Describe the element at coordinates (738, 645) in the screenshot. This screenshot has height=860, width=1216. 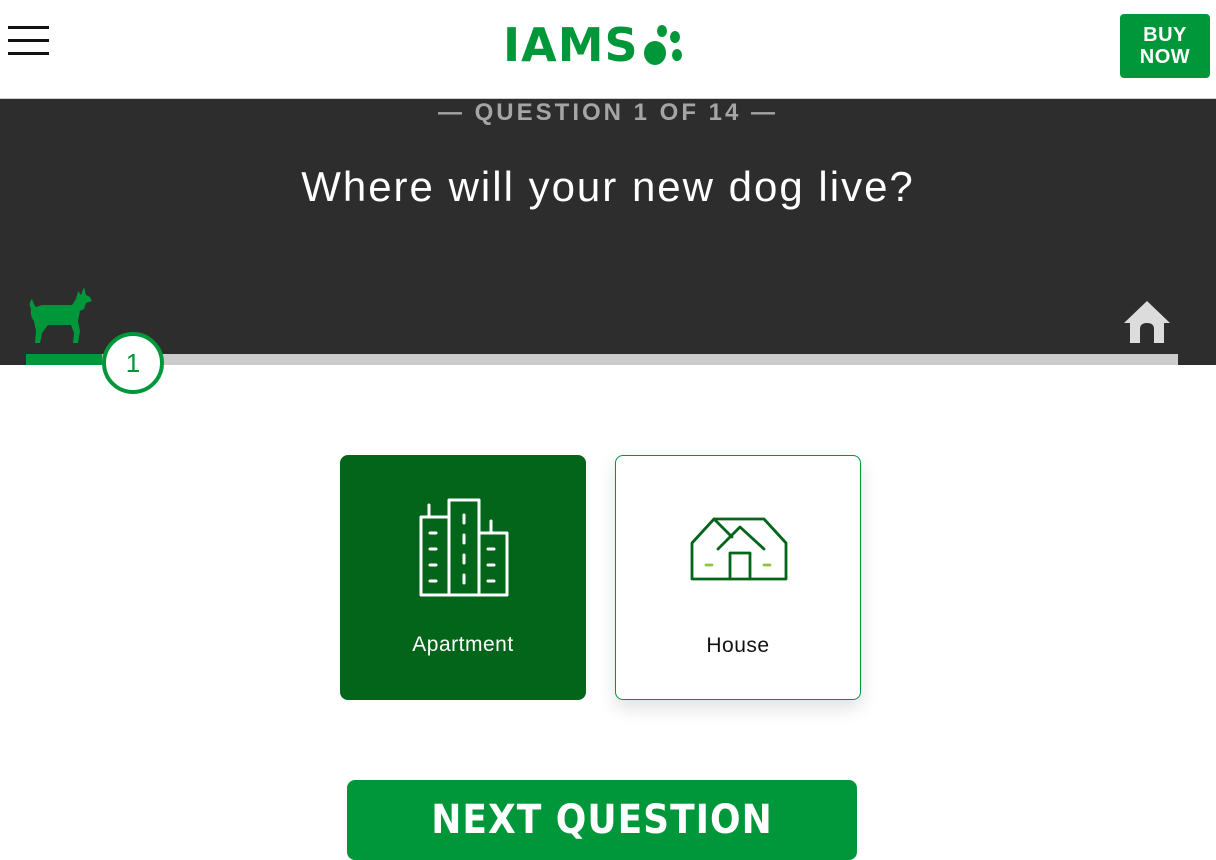
I see `option-label: House` at that location.